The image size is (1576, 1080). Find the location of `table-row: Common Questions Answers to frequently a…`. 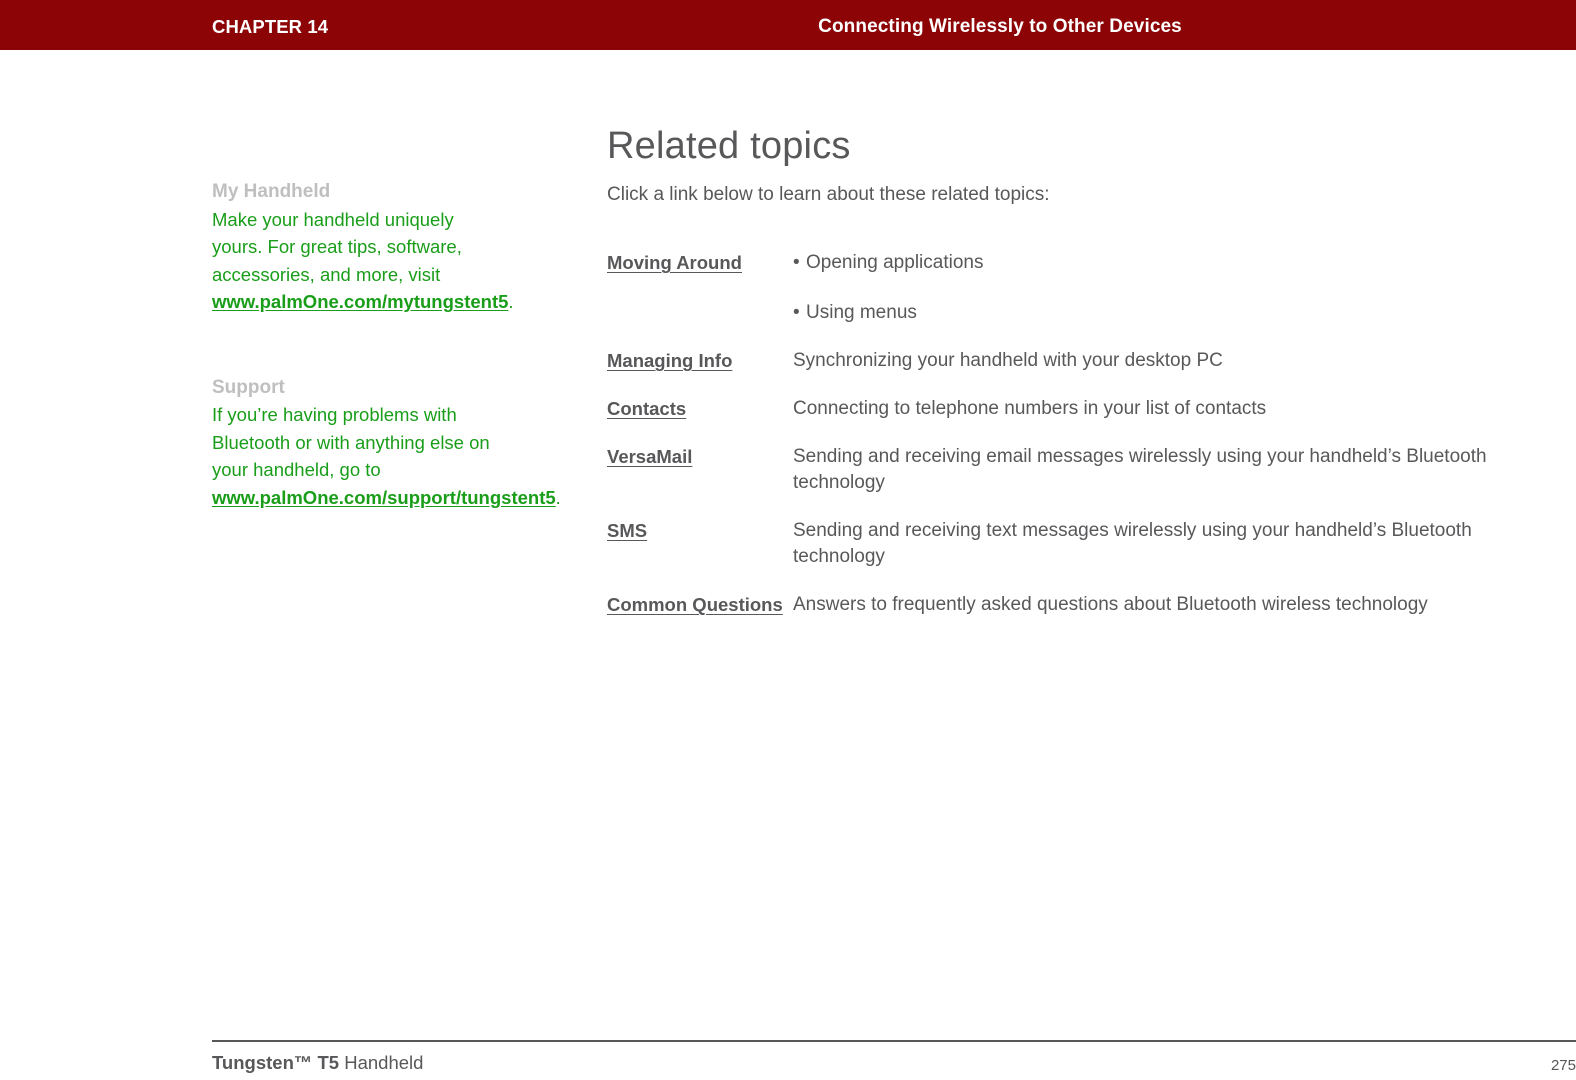

table-row: Common Questions Answers to frequently a… is located at coordinates (1072, 616).